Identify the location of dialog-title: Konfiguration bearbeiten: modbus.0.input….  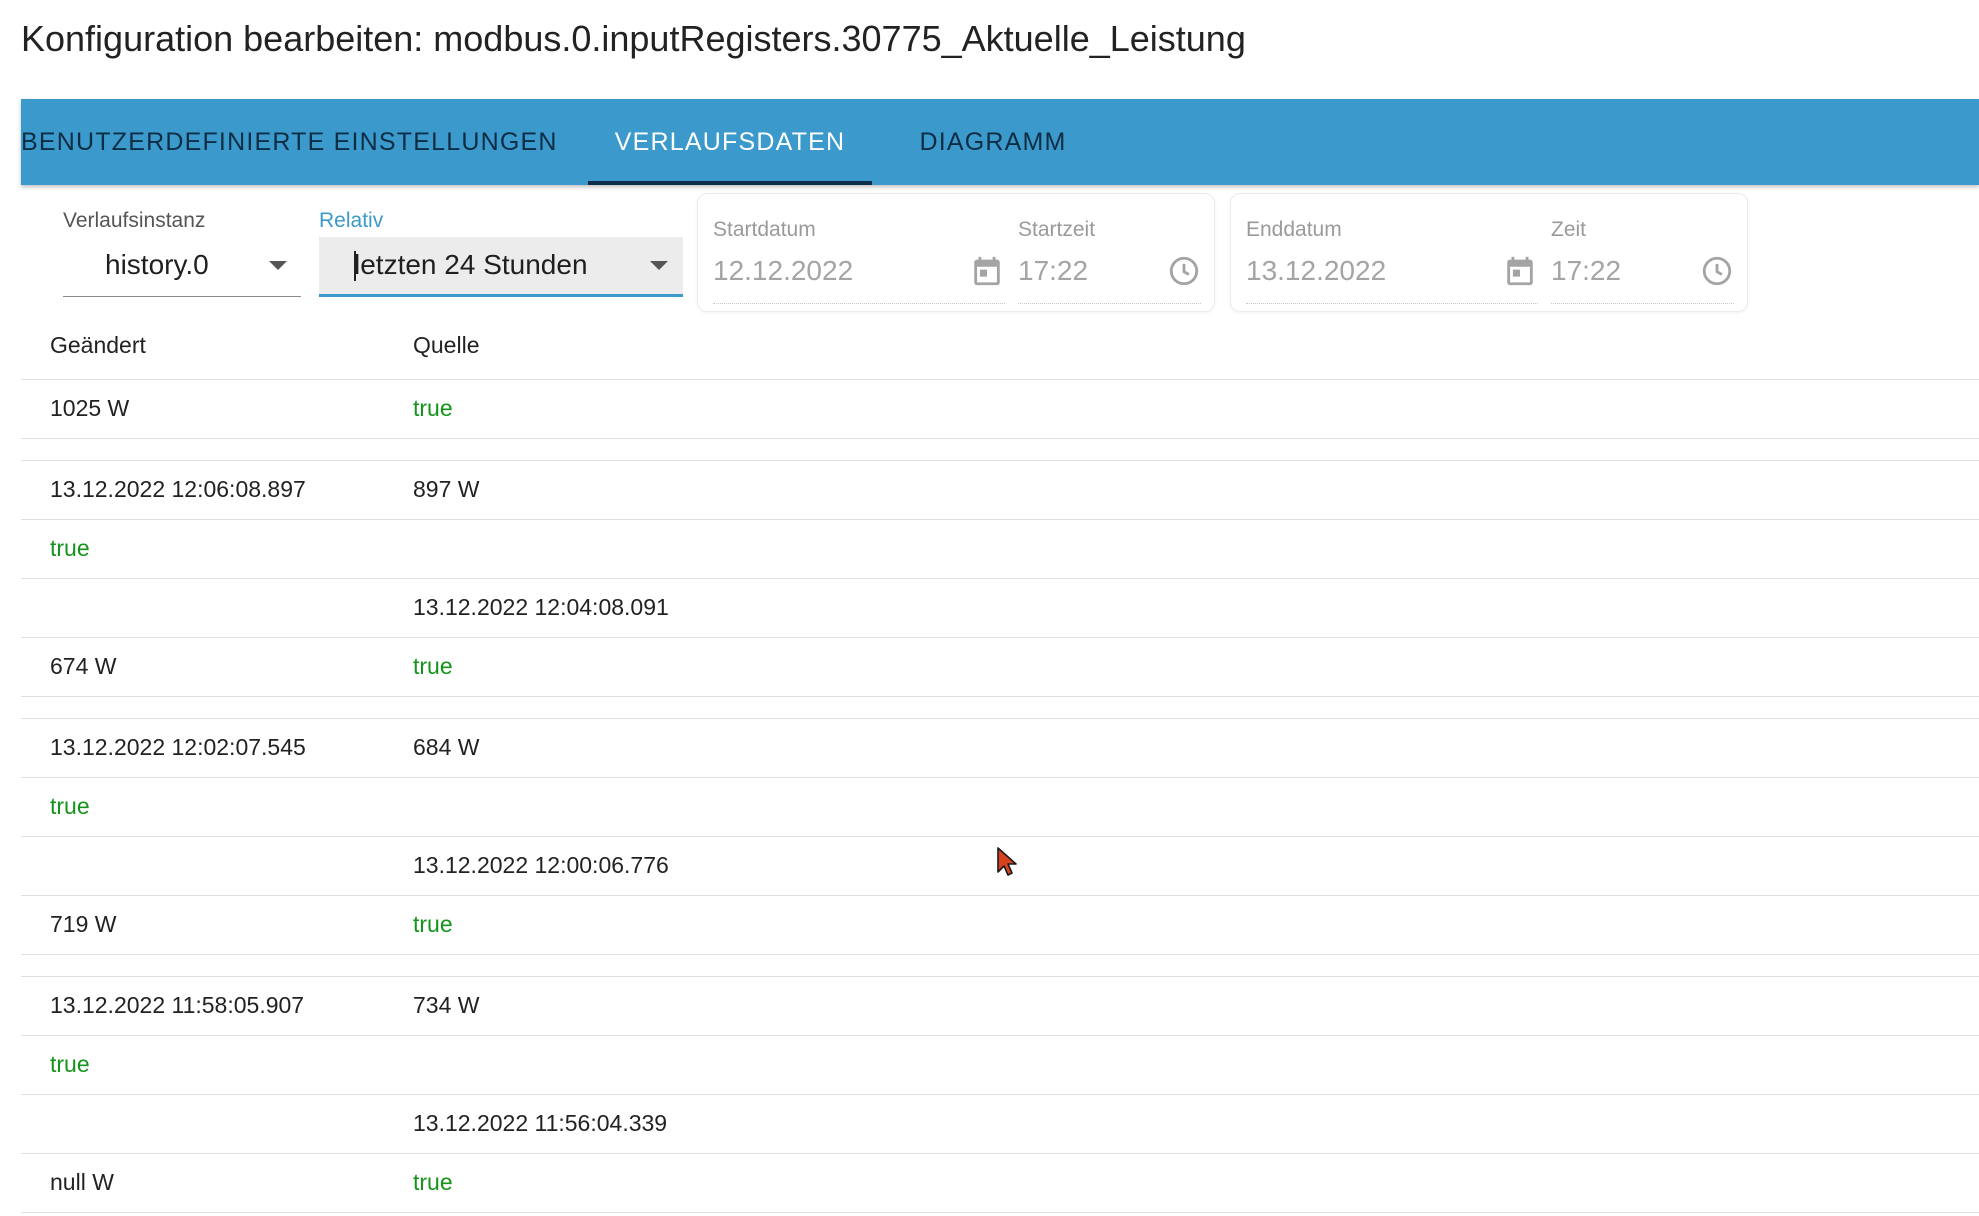
(633, 38).